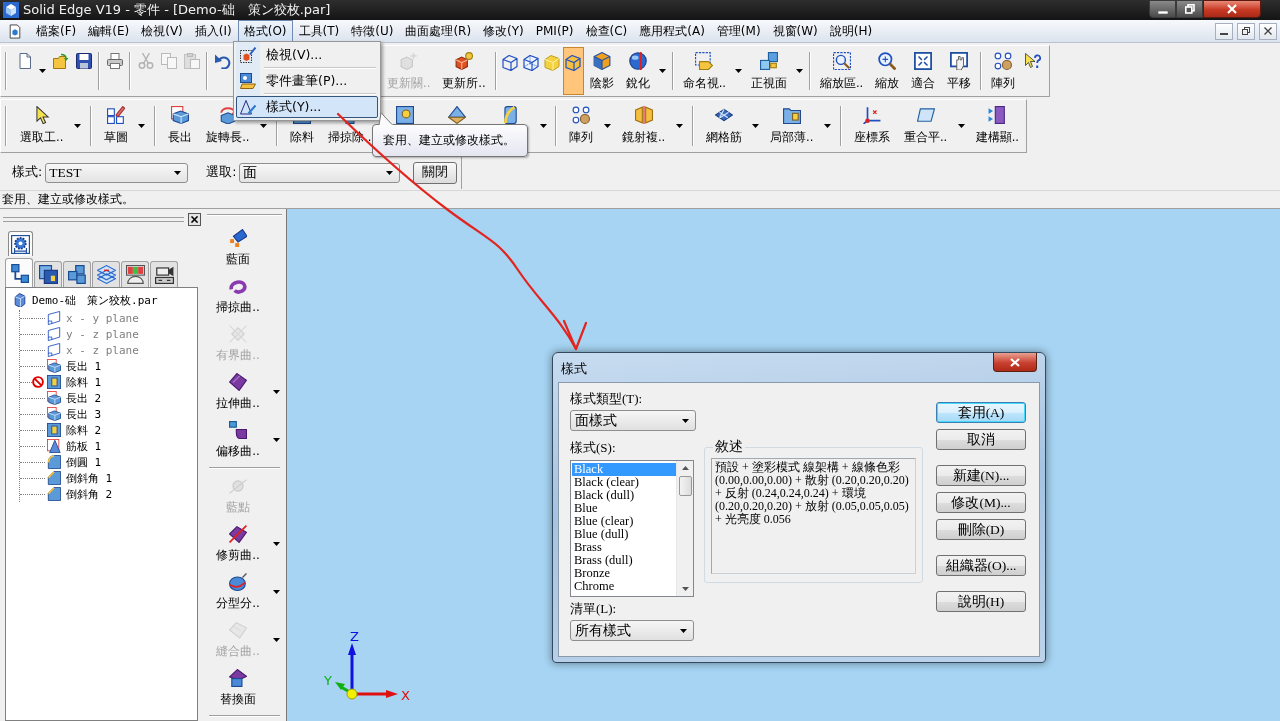 Image resolution: width=1280 pixels, height=721 pixels. Describe the element at coordinates (405, 695) in the screenshot. I see `axis-label: X` at that location.